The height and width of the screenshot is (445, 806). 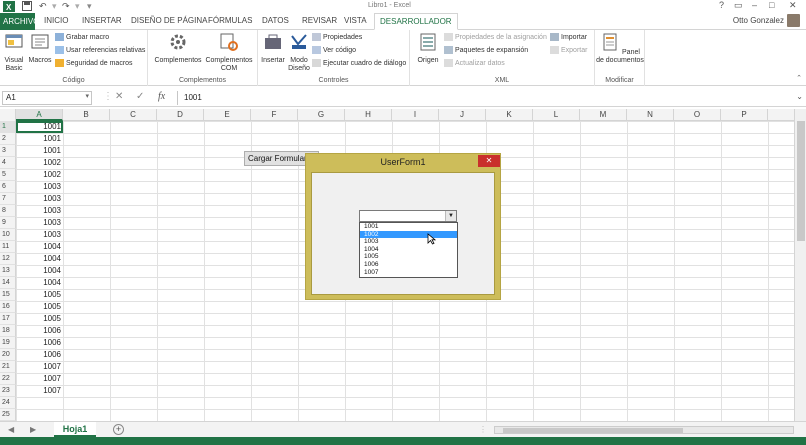 I want to click on row-header: 18, so click(x=8, y=331).